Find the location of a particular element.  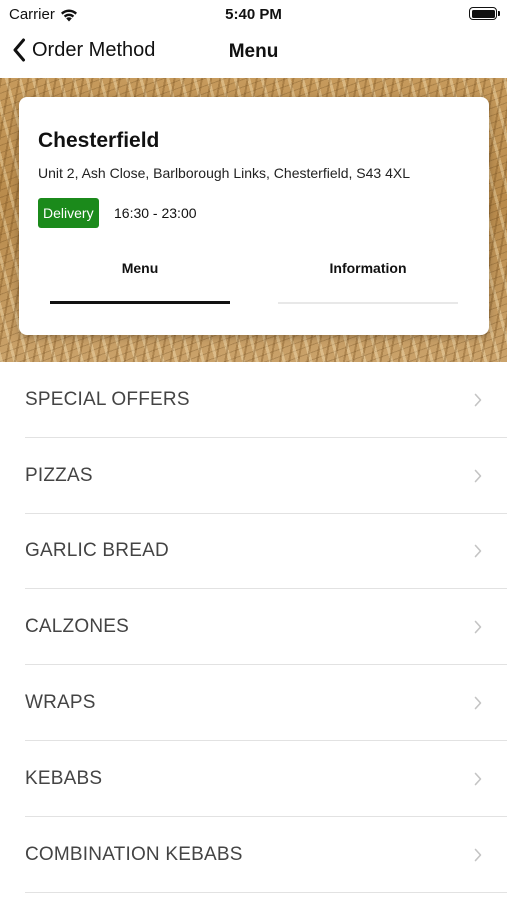

battery-icon is located at coordinates (484, 13).